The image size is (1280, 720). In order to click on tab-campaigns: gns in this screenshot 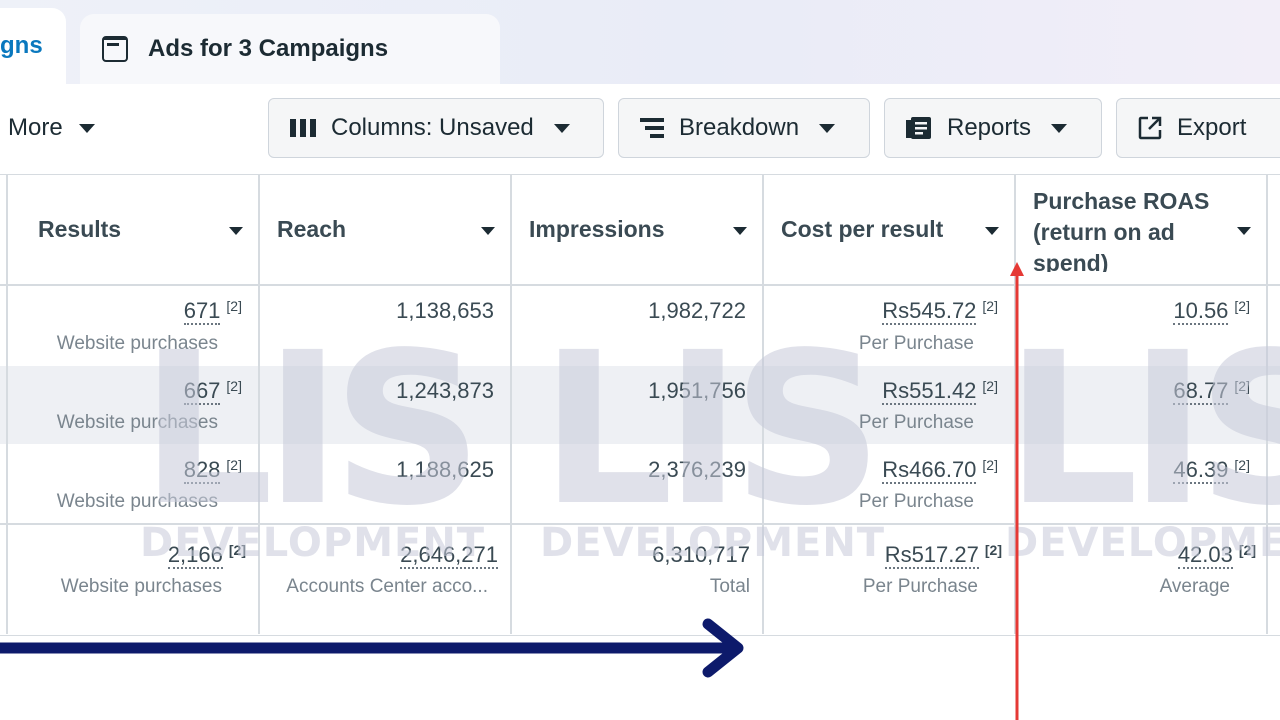, I will do `click(33, 46)`.